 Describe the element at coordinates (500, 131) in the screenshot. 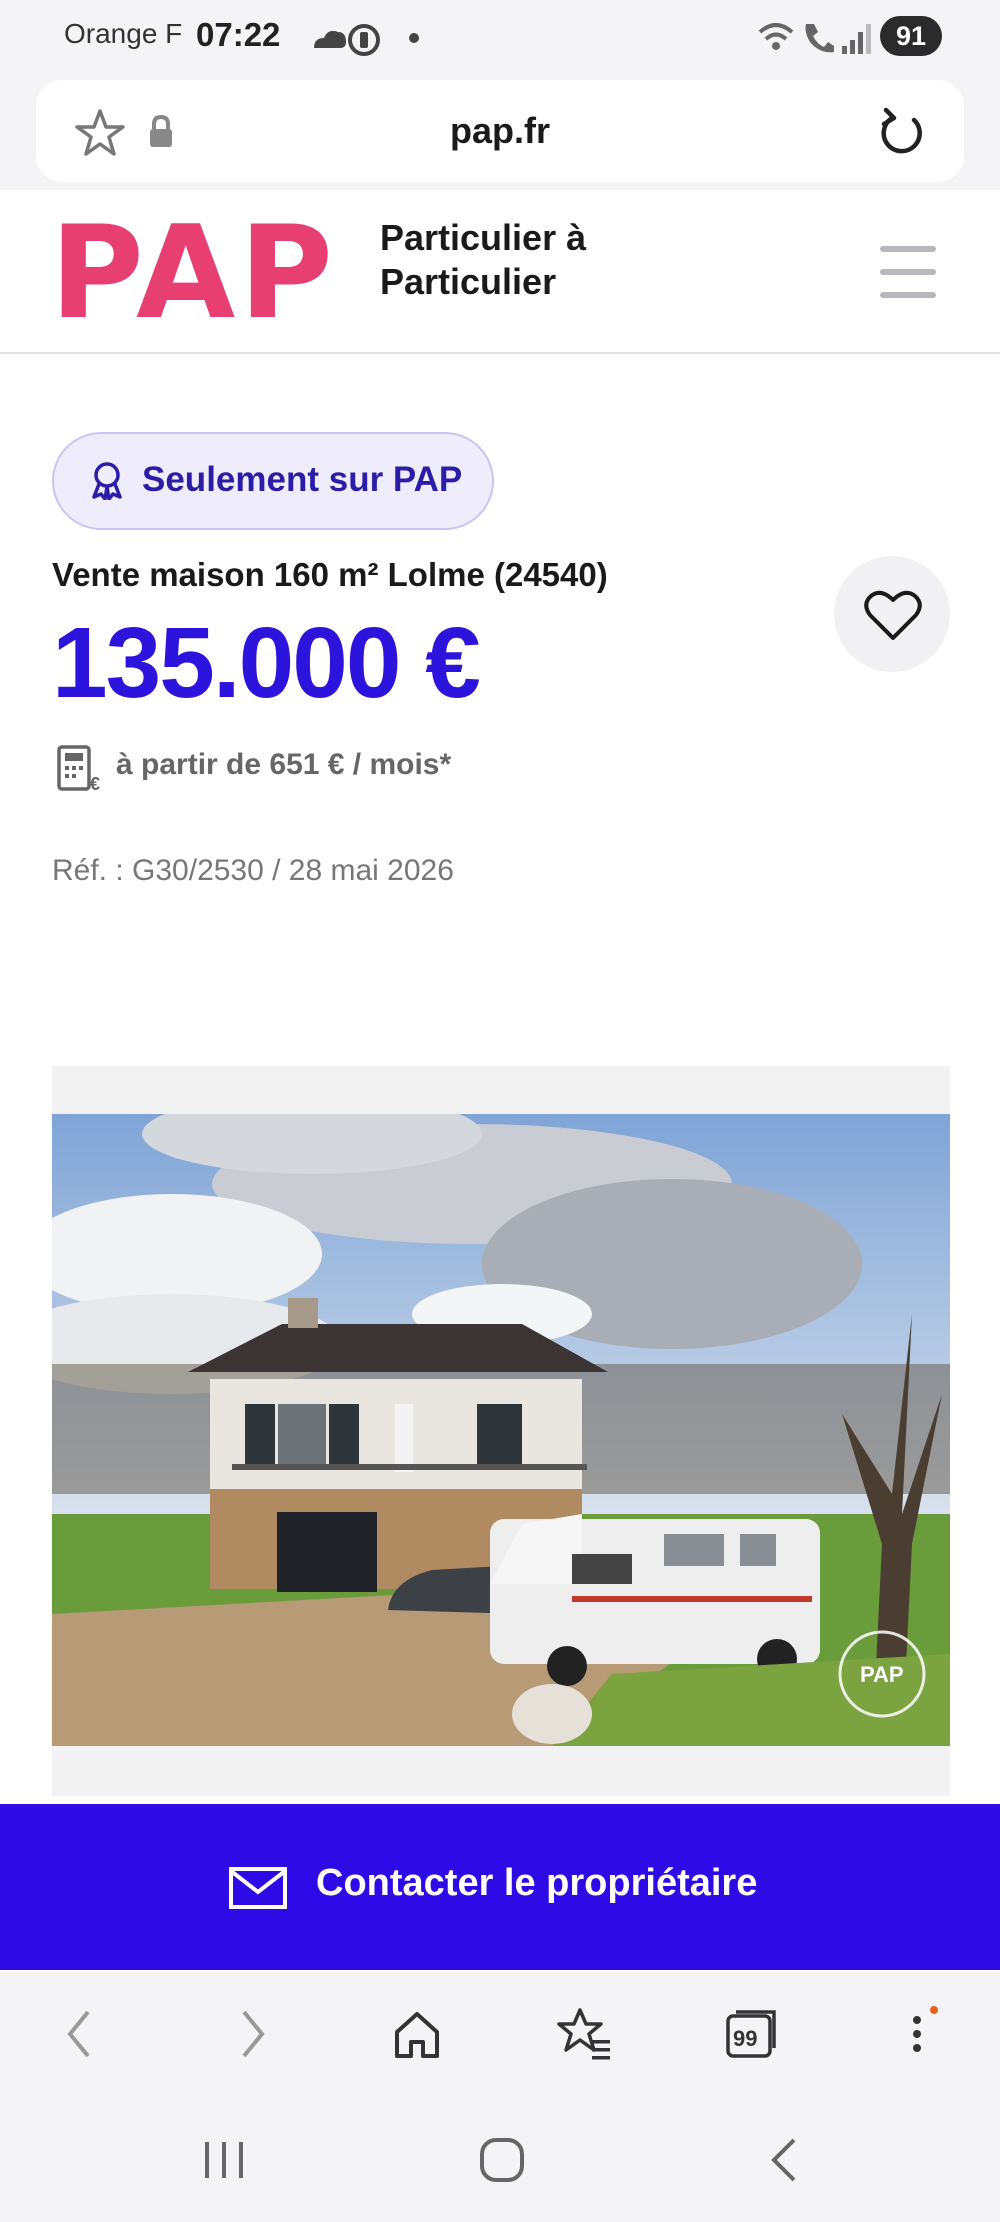

I see `url-text: pap.fr` at that location.